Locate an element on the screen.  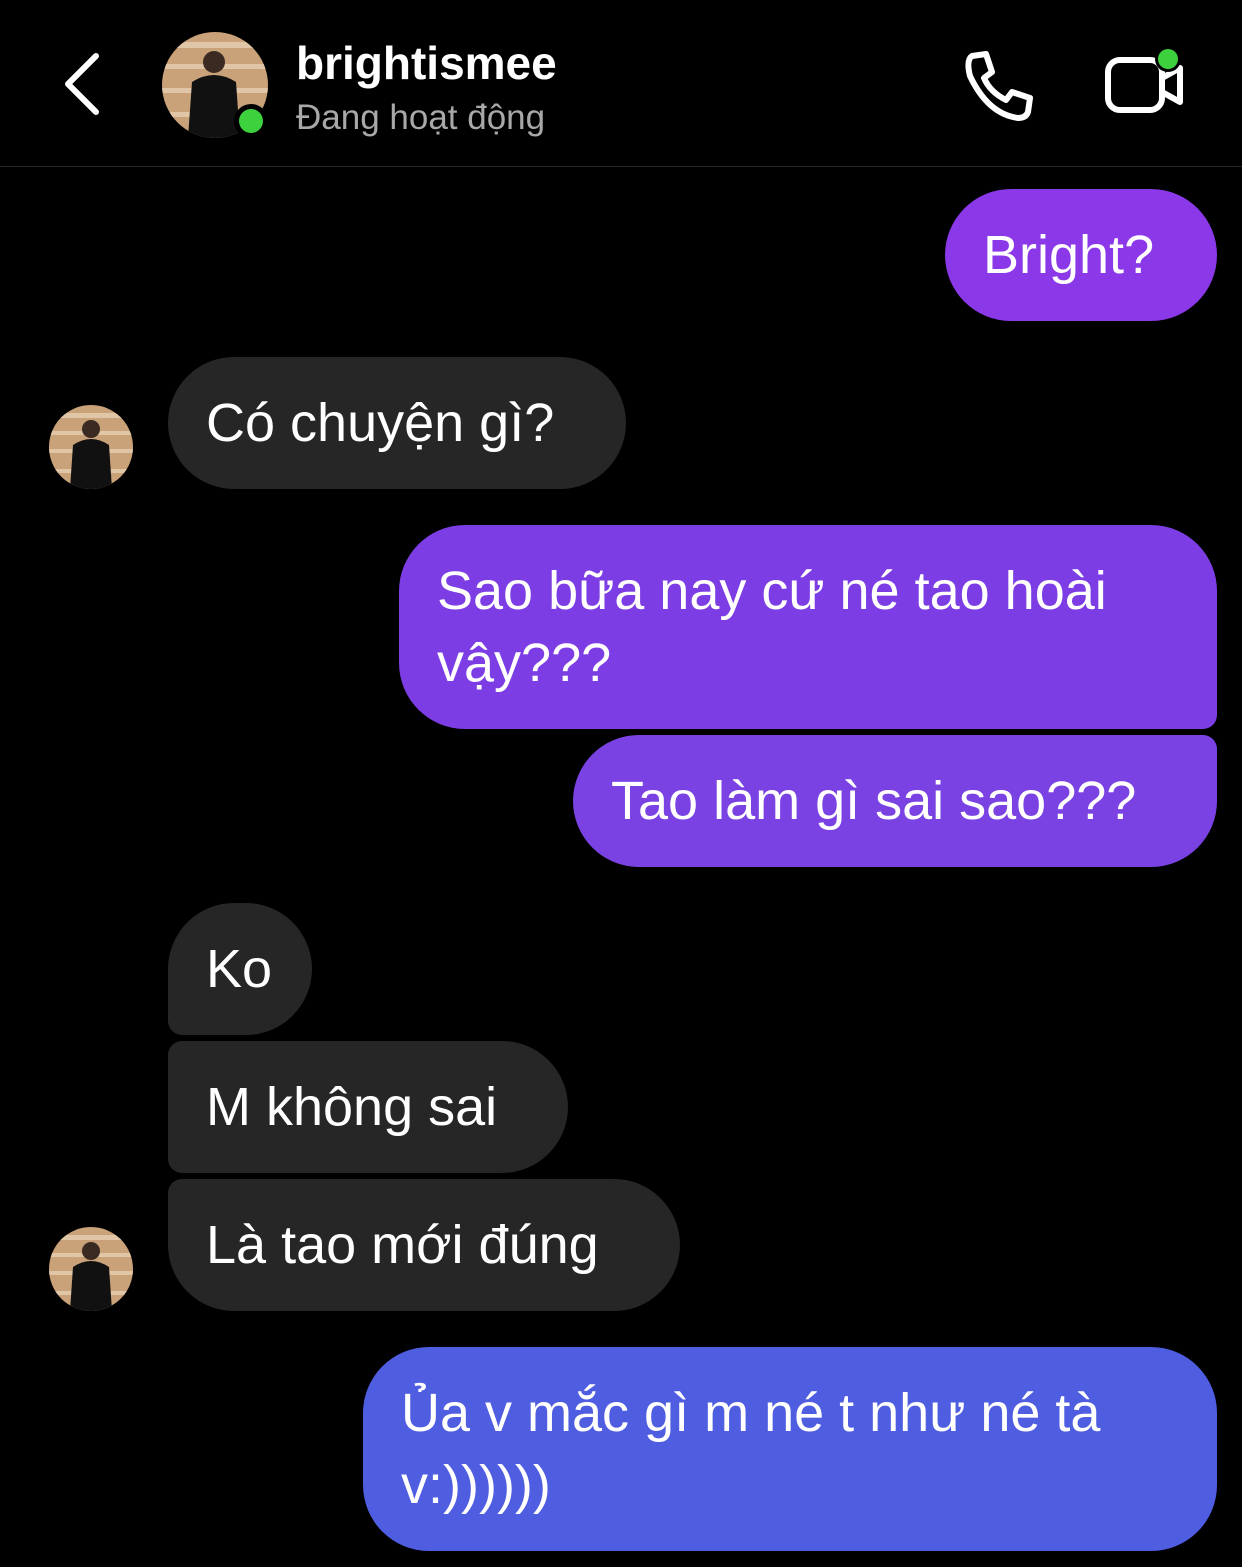
message-bubble-incoming: M không sai is located at coordinates (368, 1107).